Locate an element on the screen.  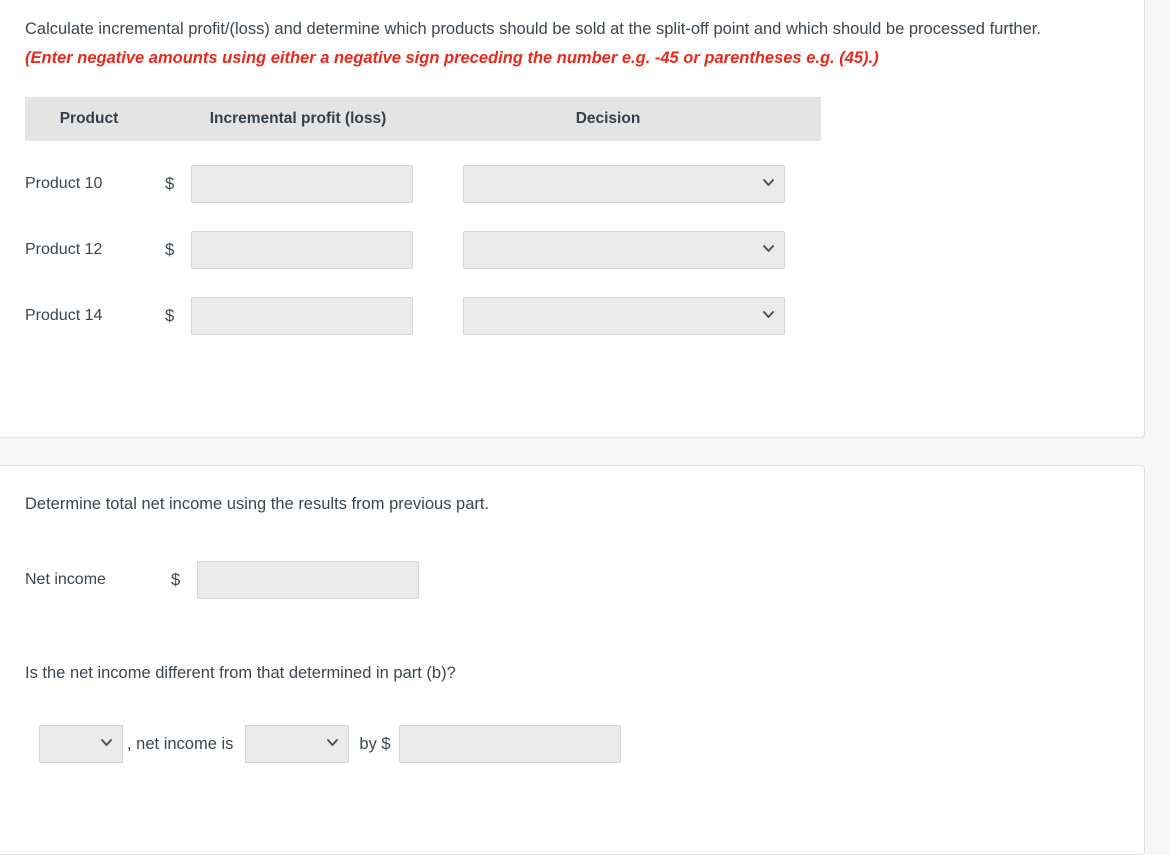
table-row: Product 12 $ is located at coordinates (572, 250).